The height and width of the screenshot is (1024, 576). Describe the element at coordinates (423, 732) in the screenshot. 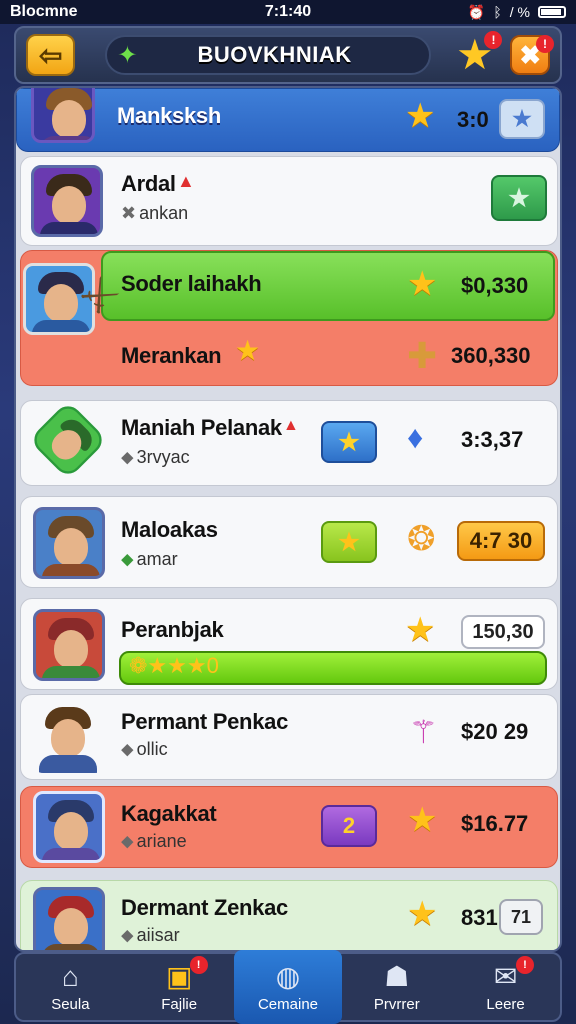

I see `wand-icon: ⚚` at that location.